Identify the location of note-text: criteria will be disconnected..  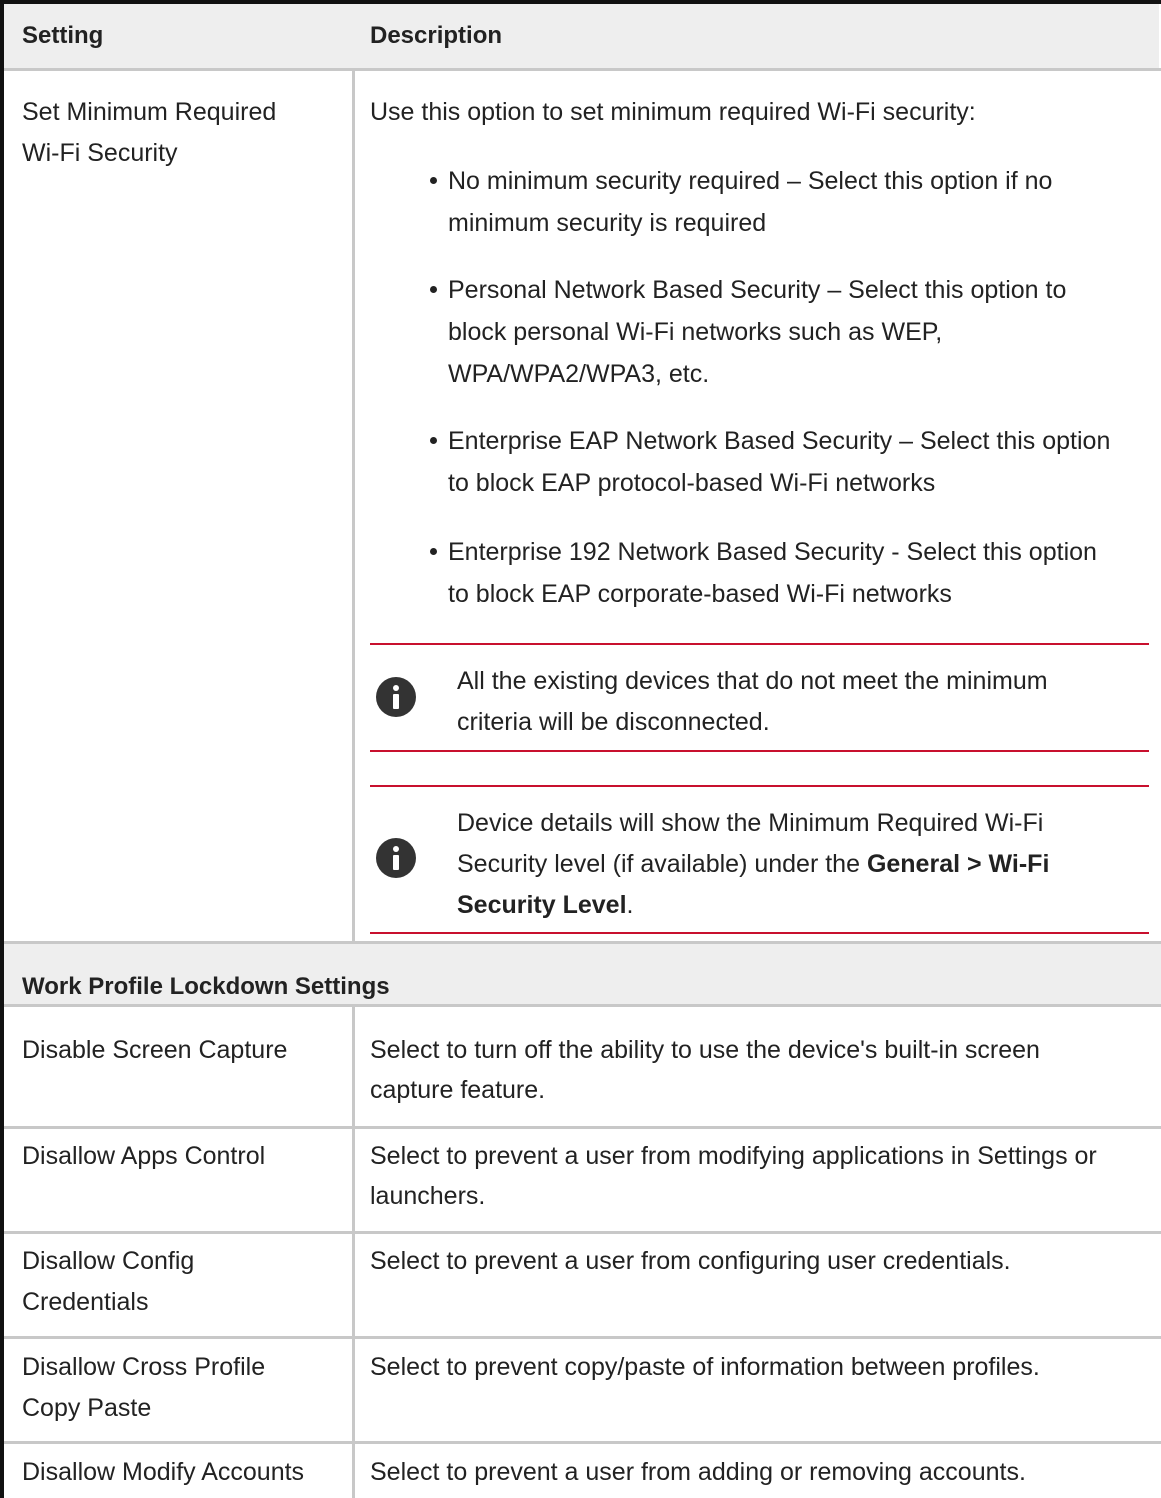
(613, 722).